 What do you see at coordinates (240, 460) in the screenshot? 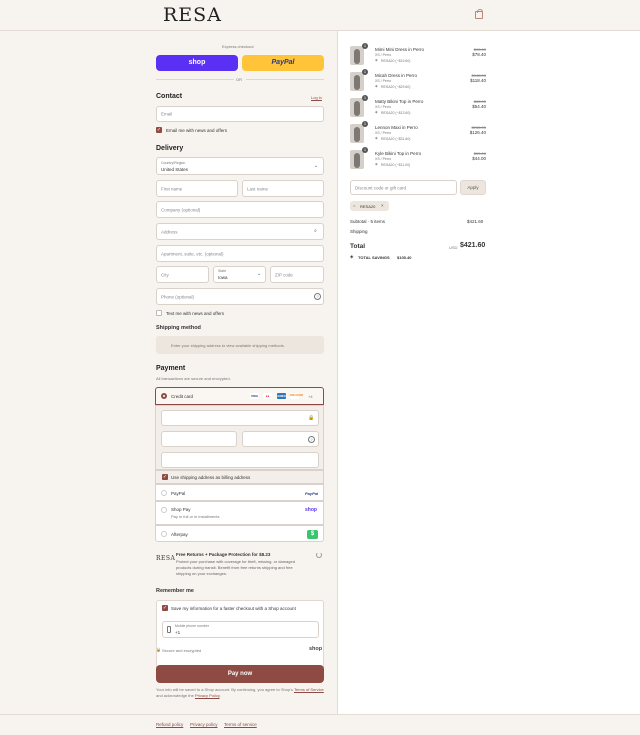
I see `name-on-card-field` at bounding box center [240, 460].